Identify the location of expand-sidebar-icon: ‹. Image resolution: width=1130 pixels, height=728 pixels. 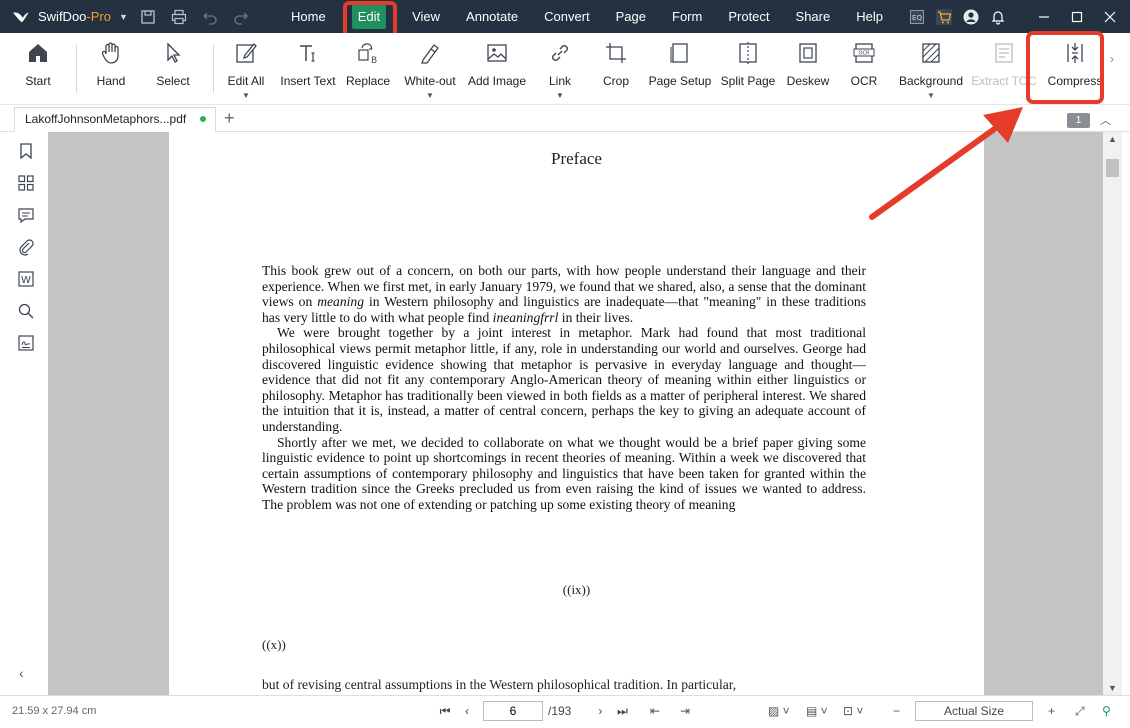
(21, 673).